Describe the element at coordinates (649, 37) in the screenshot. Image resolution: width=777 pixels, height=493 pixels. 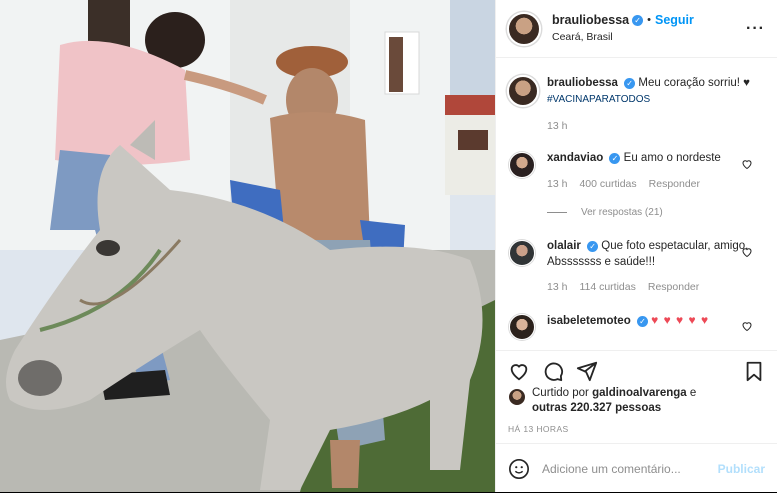
I see `post-location: Ceará, Brasil` at that location.